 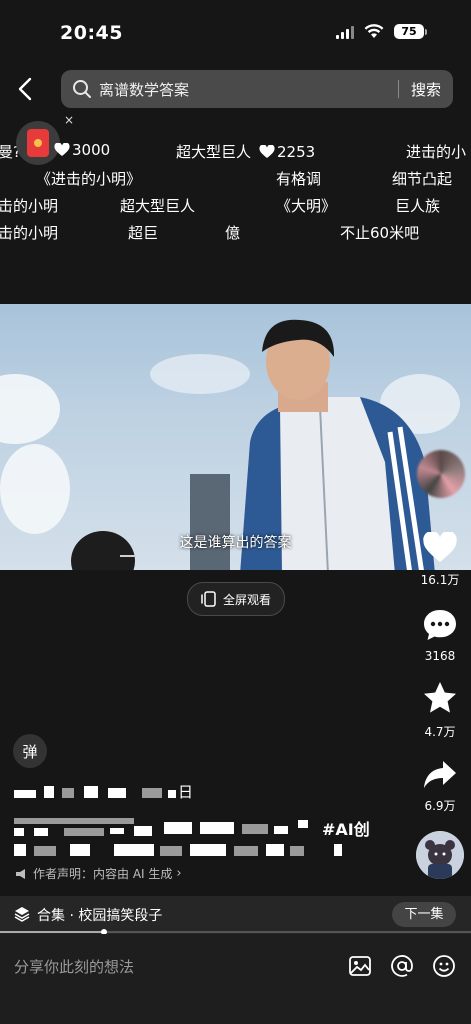 I want to click on progress-fill, so click(x=52, y=932).